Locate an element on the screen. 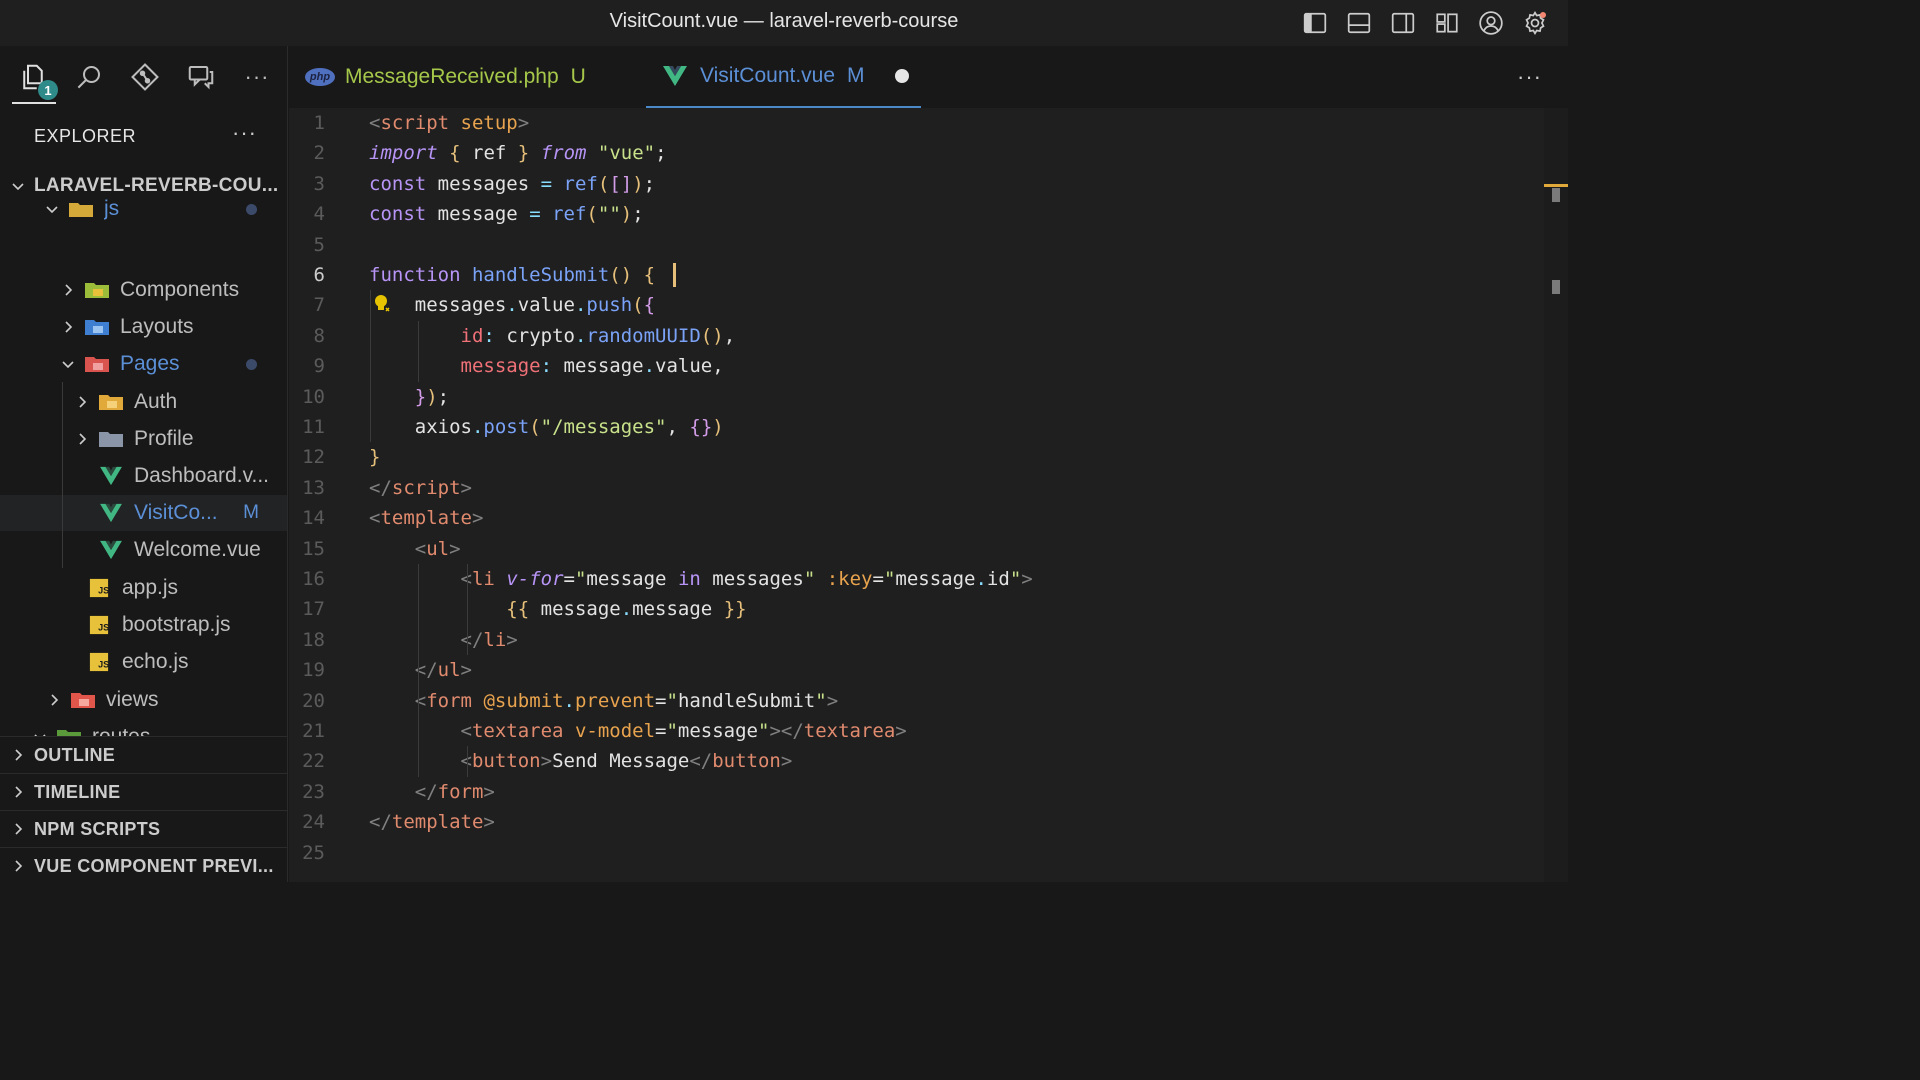  scrollbar-thumb is located at coordinates (1556, 195).